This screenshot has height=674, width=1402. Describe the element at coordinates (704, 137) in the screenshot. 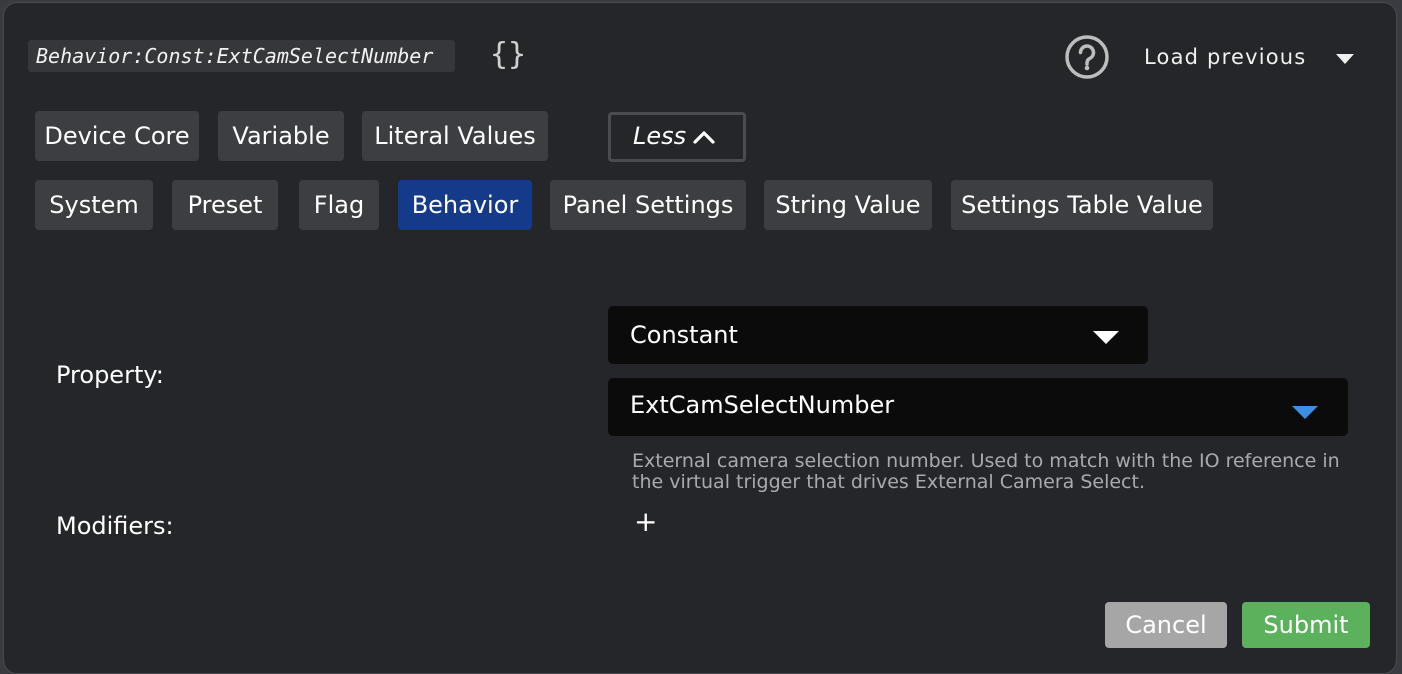

I see `chevron-up-icon` at that location.